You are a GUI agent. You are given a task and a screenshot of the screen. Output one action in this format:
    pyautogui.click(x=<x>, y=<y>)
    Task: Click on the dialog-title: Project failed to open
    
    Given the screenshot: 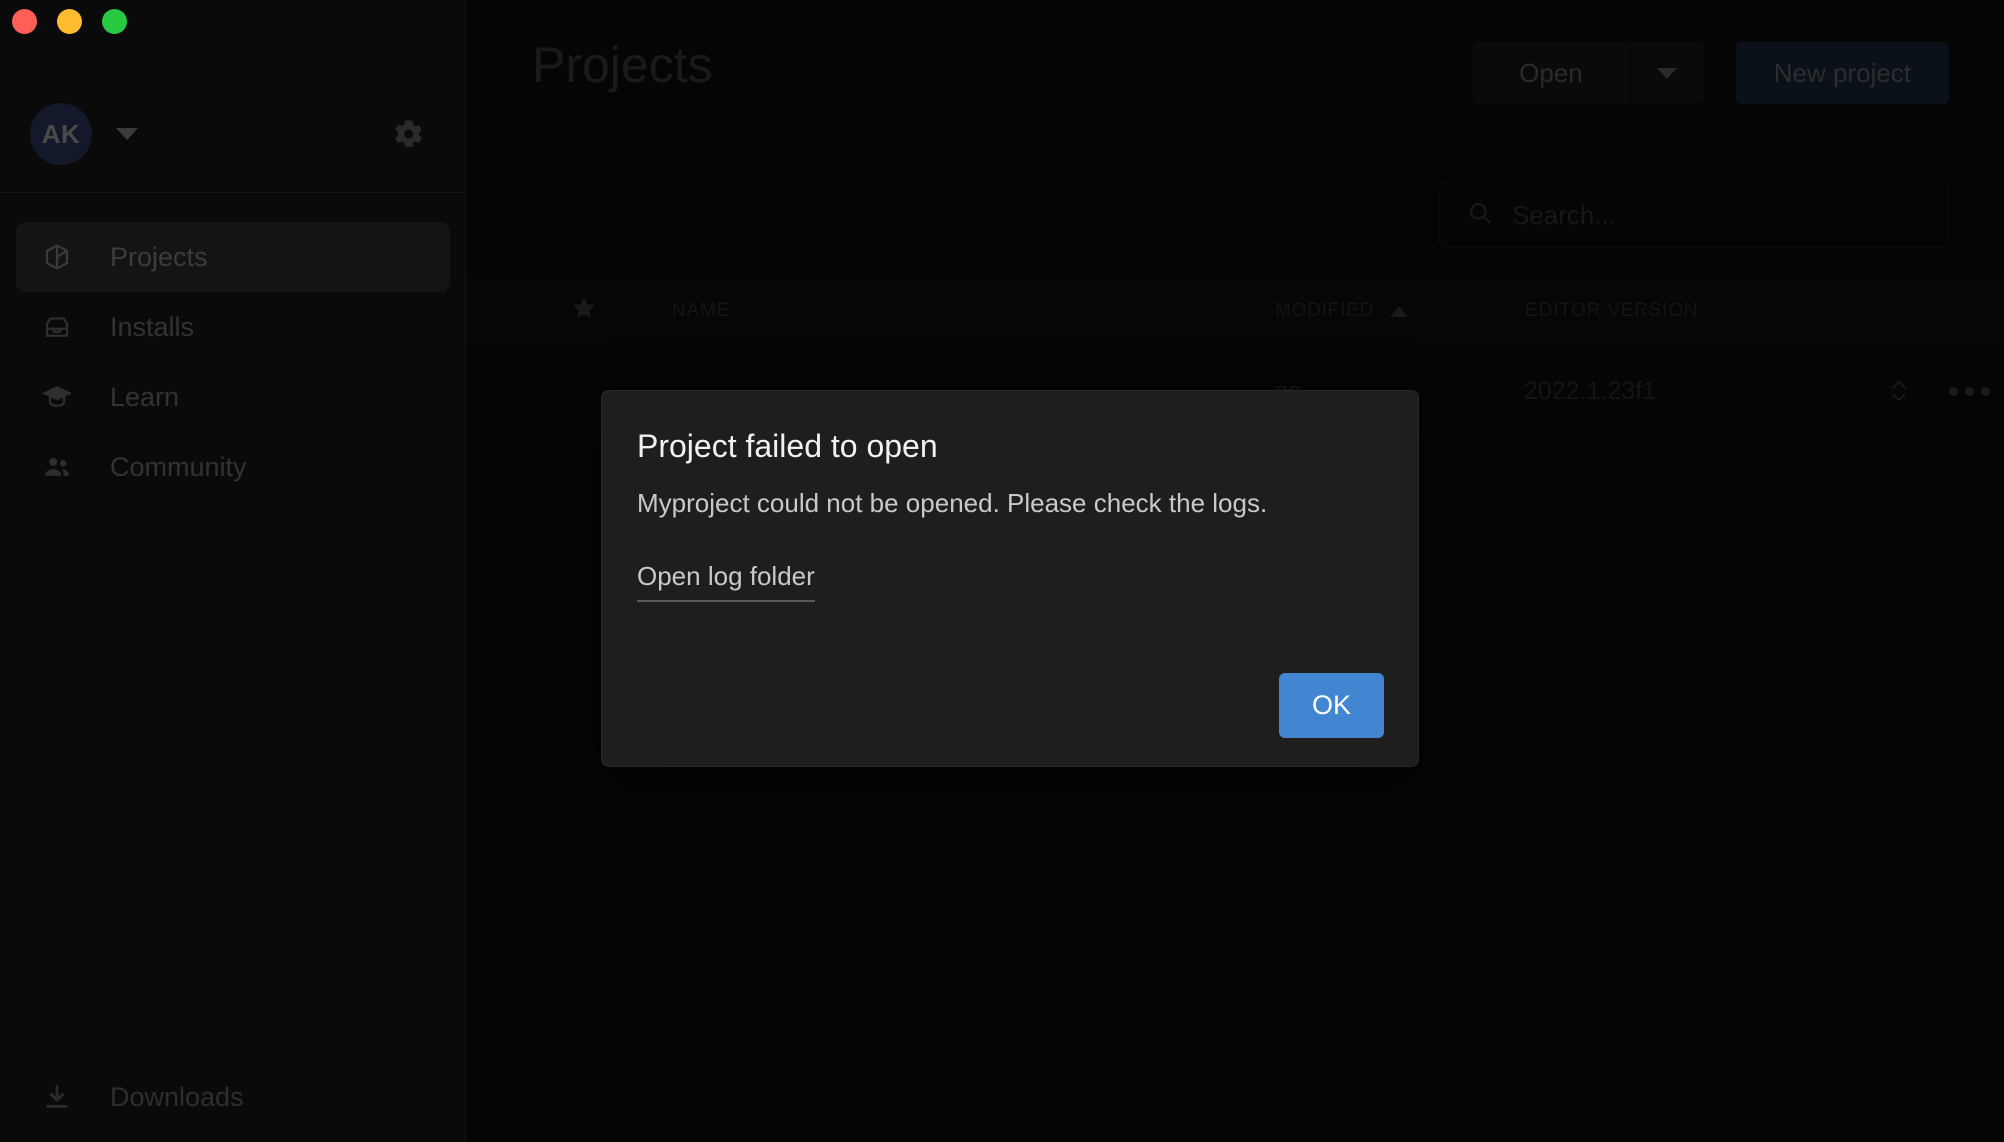 What is the action you would take?
    pyautogui.click(x=787, y=446)
    